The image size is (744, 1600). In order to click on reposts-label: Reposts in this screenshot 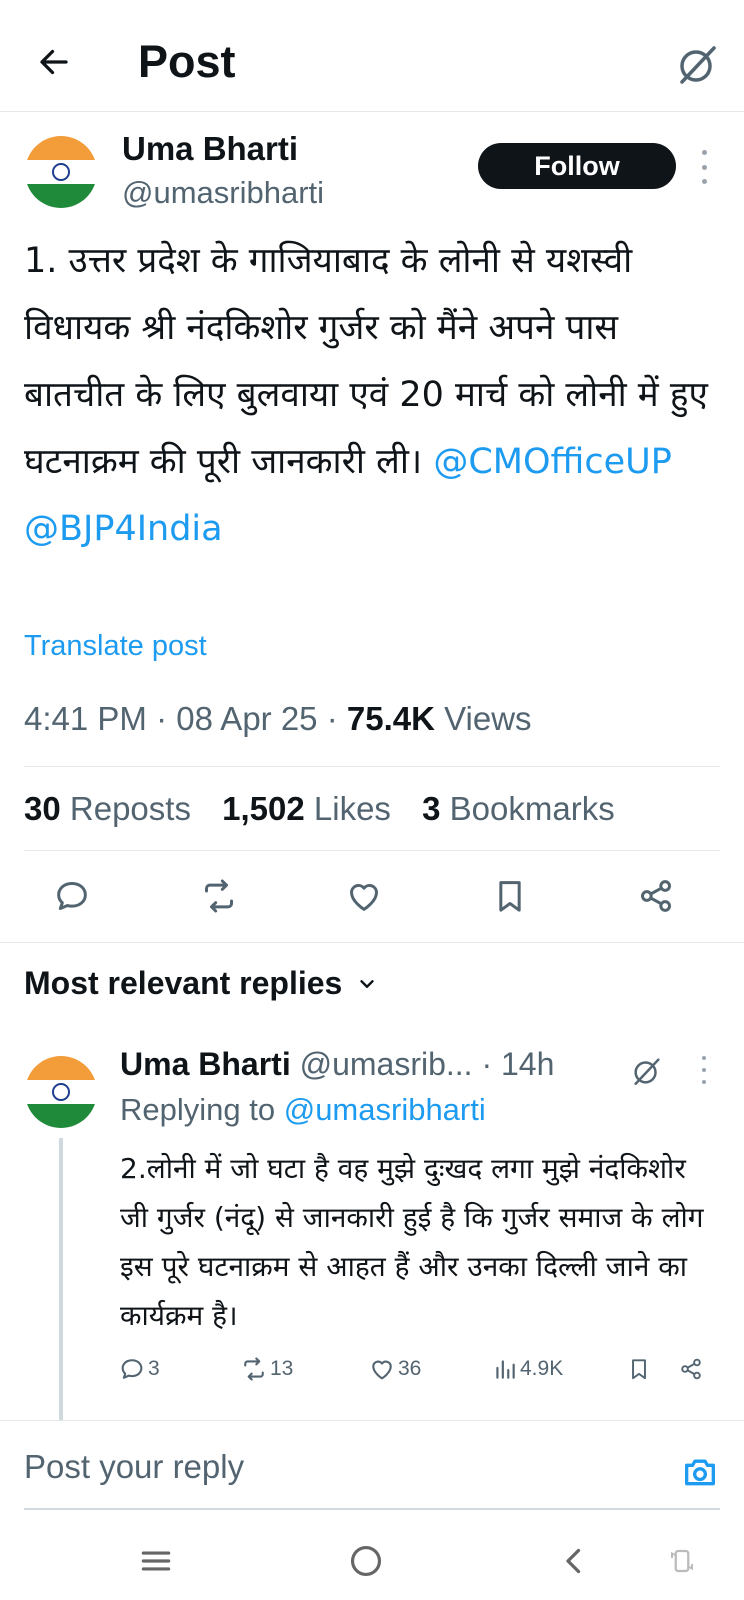, I will do `click(130, 808)`.